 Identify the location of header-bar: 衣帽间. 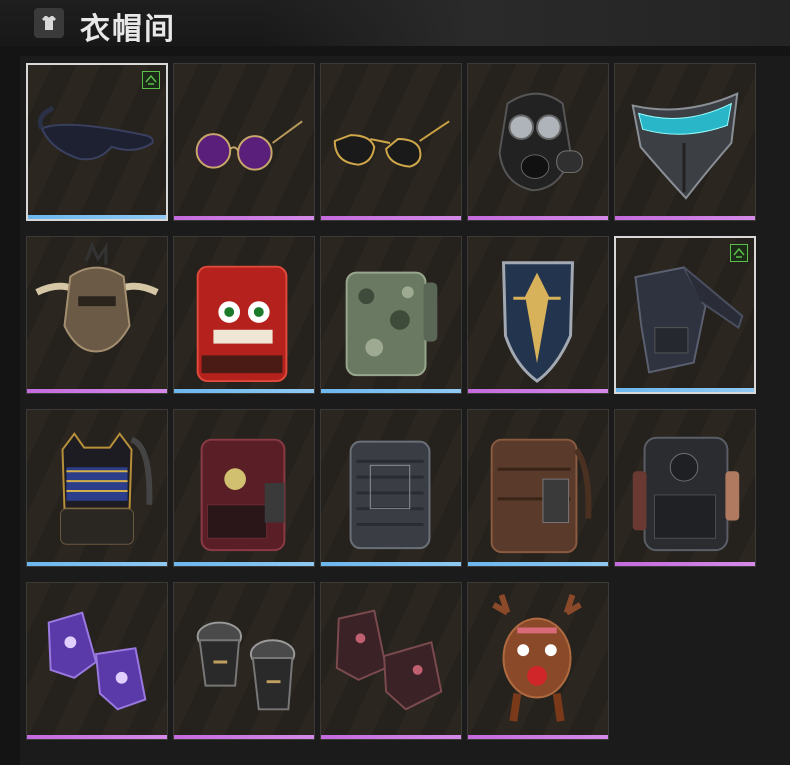
(395, 23).